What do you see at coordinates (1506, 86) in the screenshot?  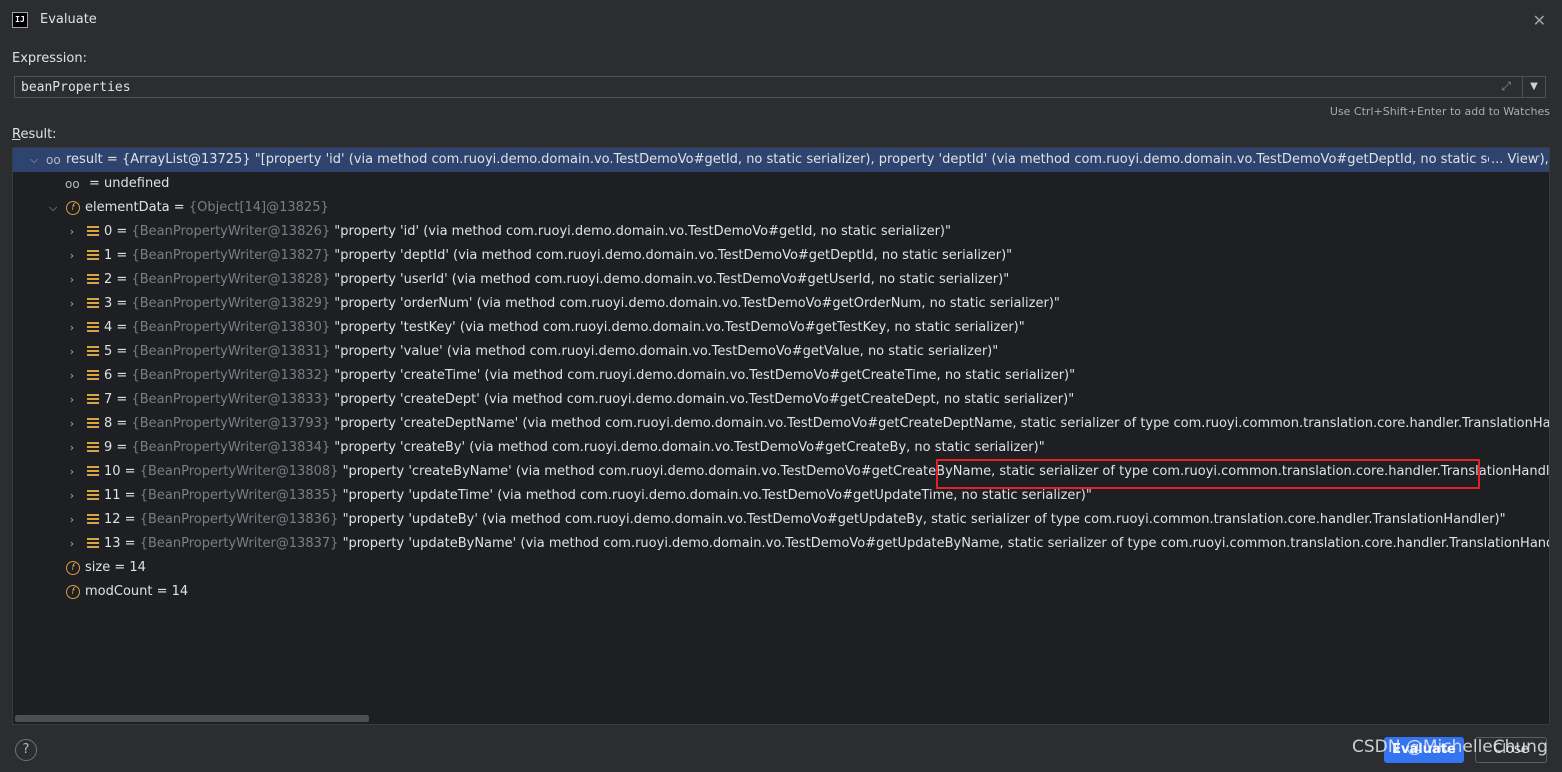 I see `expand-icon: ⤢` at bounding box center [1506, 86].